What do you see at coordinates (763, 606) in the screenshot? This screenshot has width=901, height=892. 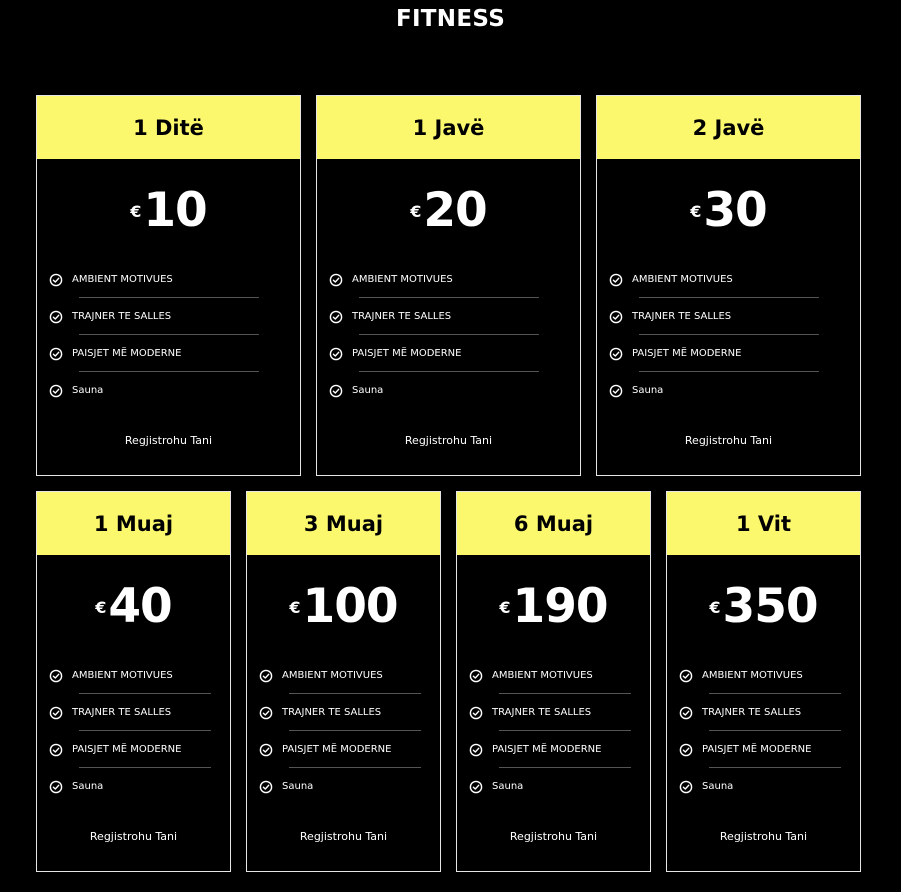 I see `price: € 350` at bounding box center [763, 606].